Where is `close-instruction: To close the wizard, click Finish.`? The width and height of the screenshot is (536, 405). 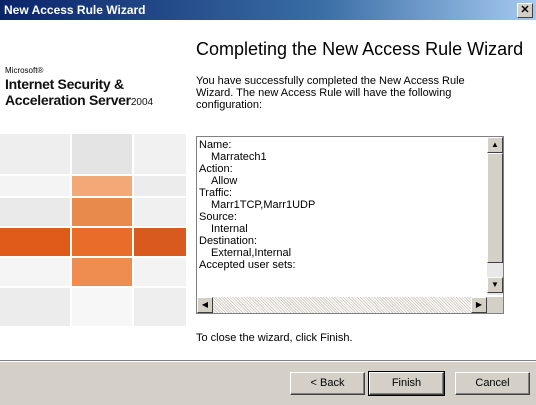
close-instruction: To close the wizard, click Finish. is located at coordinates (274, 338).